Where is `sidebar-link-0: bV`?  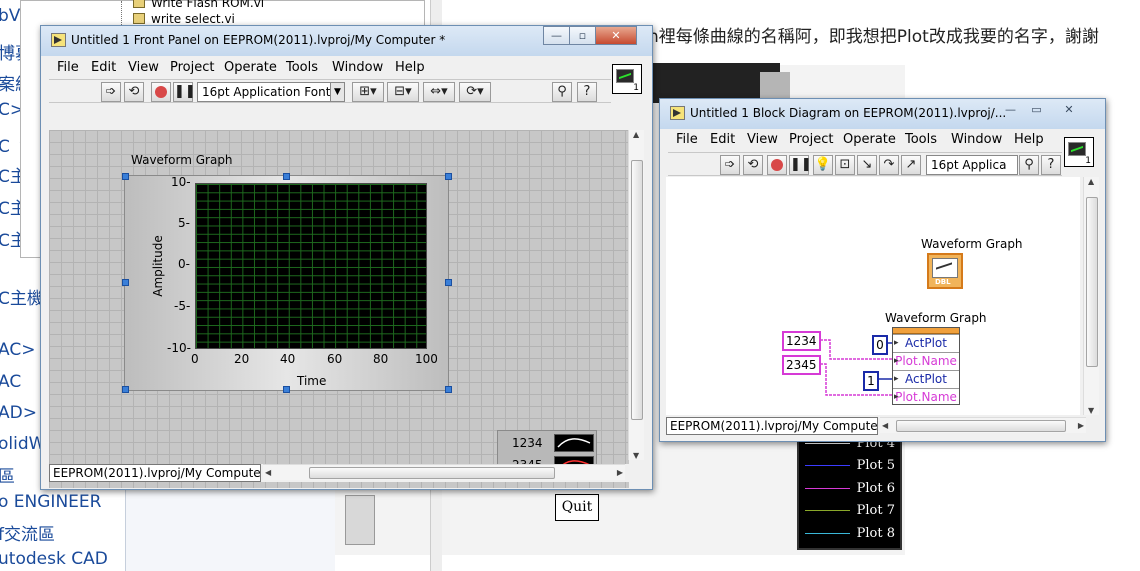 sidebar-link-0: bV is located at coordinates (10, 16).